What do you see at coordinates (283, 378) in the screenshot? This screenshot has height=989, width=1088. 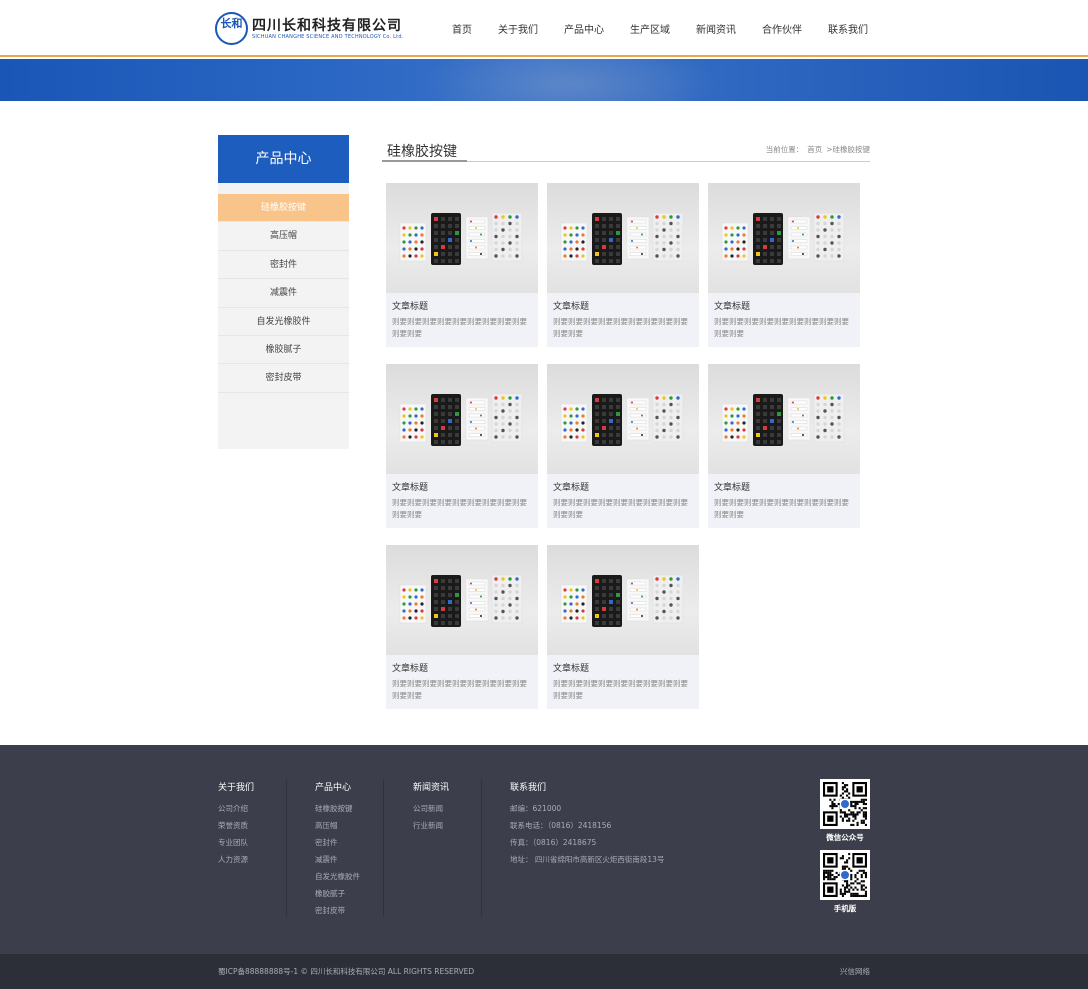 I see `sidebar-item-seal-belt: 密封皮带` at bounding box center [283, 378].